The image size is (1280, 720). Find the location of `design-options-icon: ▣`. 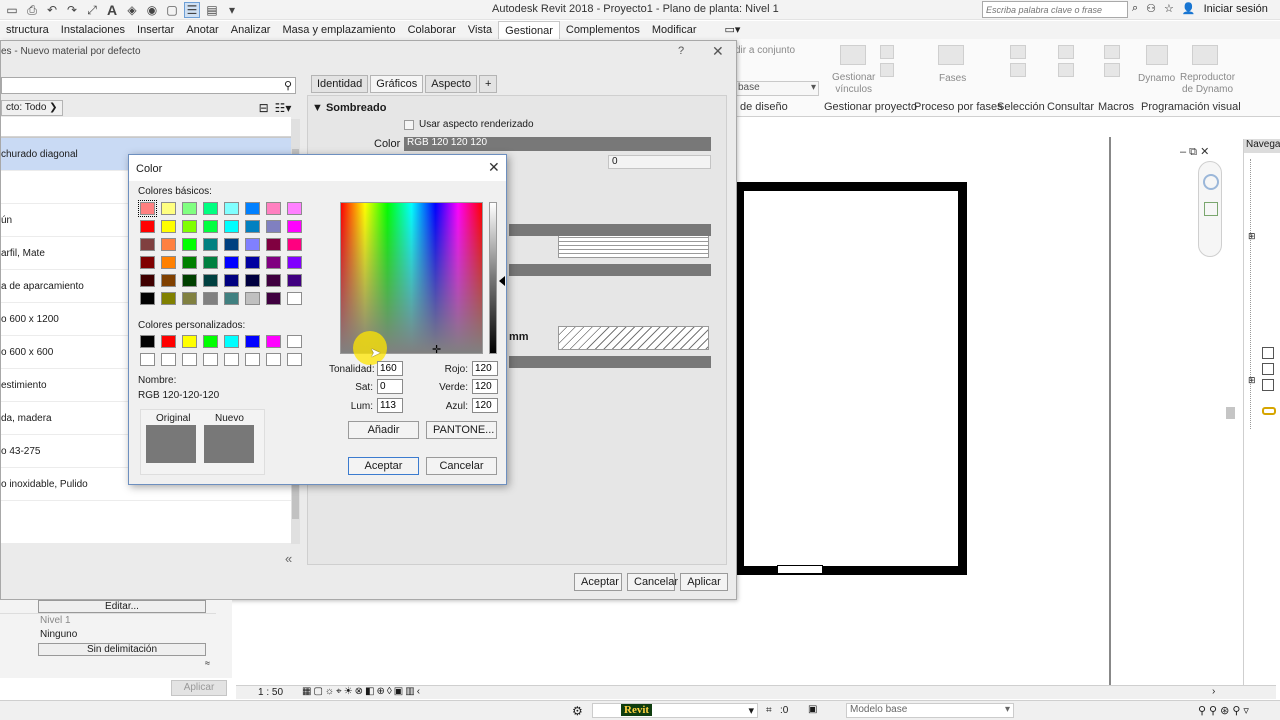

design-options-icon: ▣ is located at coordinates (812, 709).